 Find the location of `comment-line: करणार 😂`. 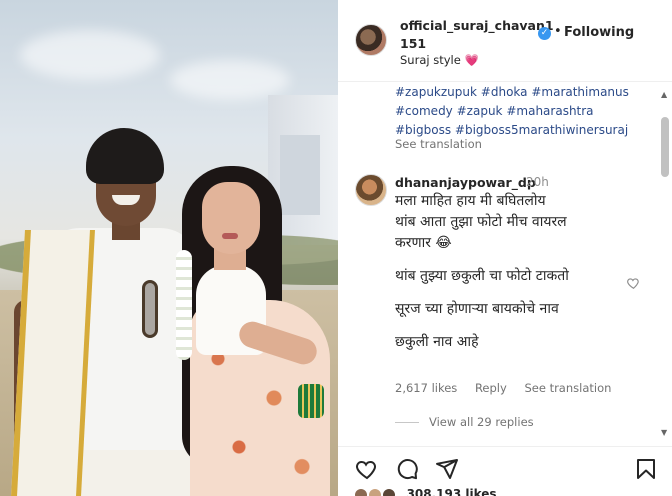

comment-line: करणार 😂 is located at coordinates (423, 243).